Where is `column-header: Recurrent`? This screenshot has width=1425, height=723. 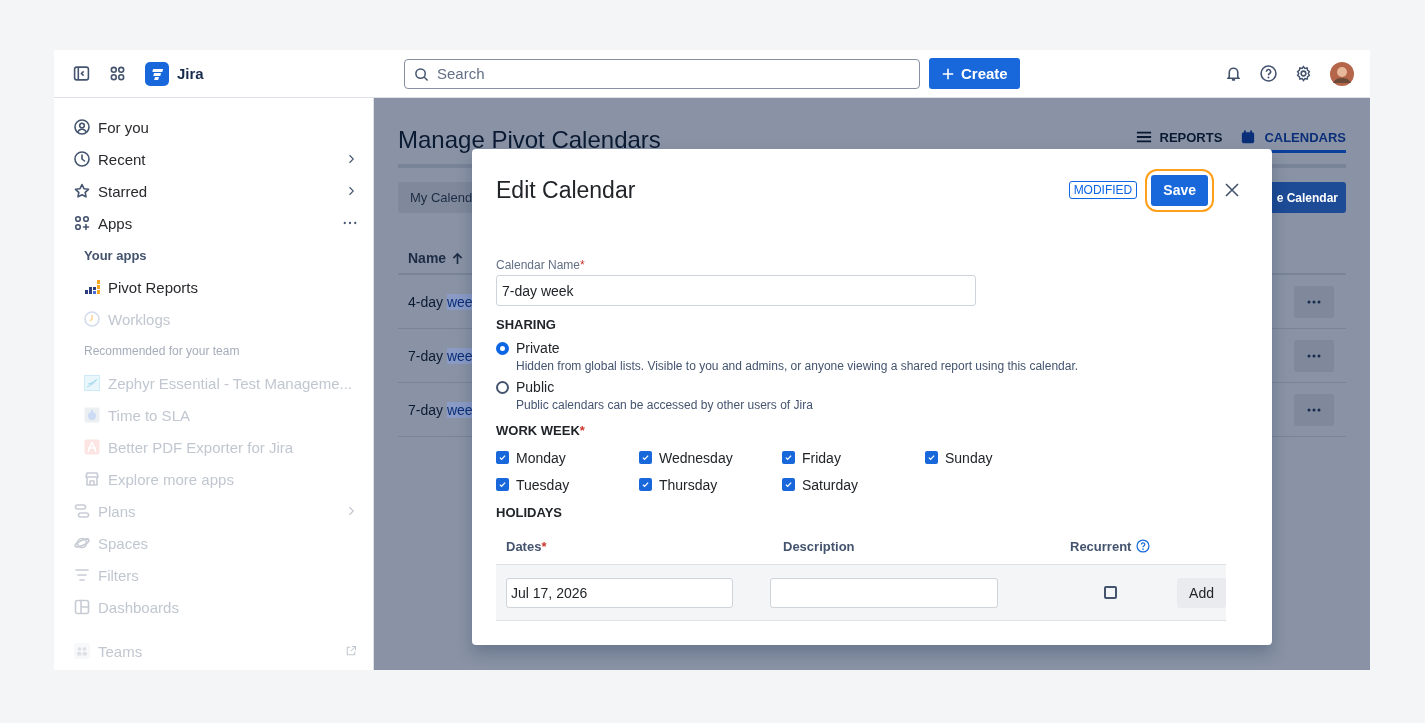 column-header: Recurrent is located at coordinates (1101, 546).